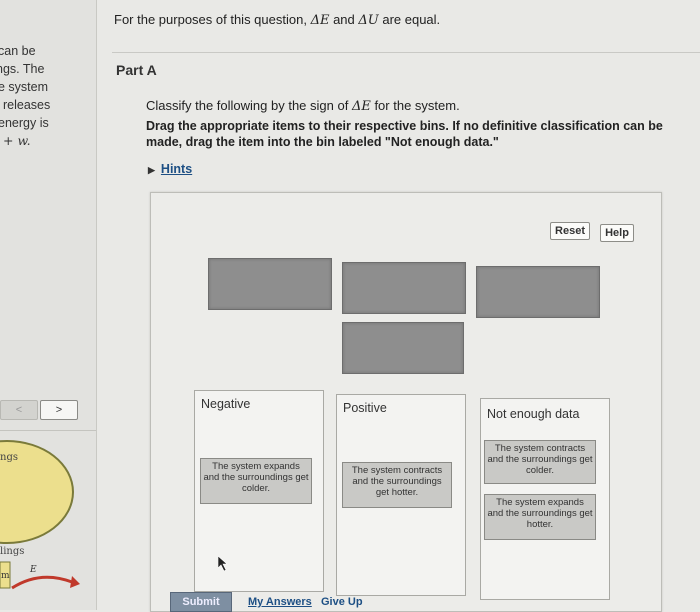 The height and width of the screenshot is (612, 700). Describe the element at coordinates (40, 575) in the screenshot. I see `energy-arrow-diagram: m E` at that location.